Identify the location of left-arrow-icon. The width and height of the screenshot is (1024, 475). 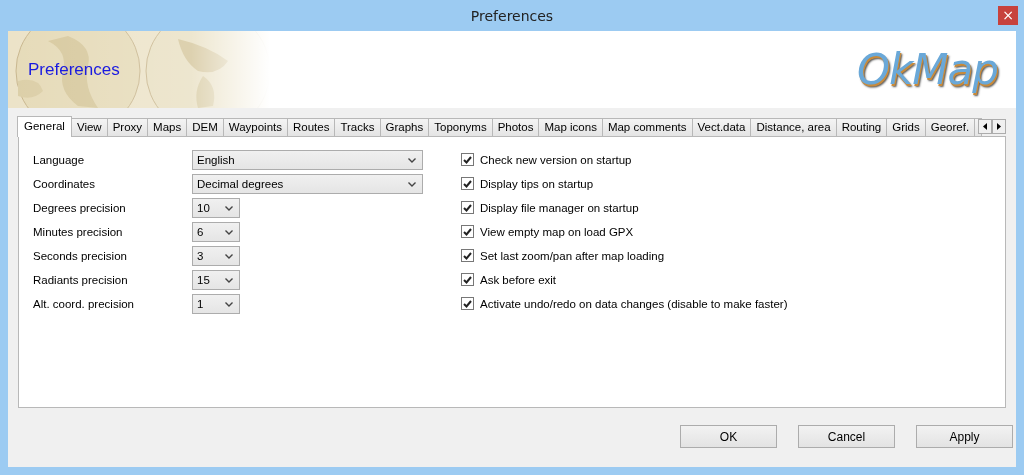
(985, 126).